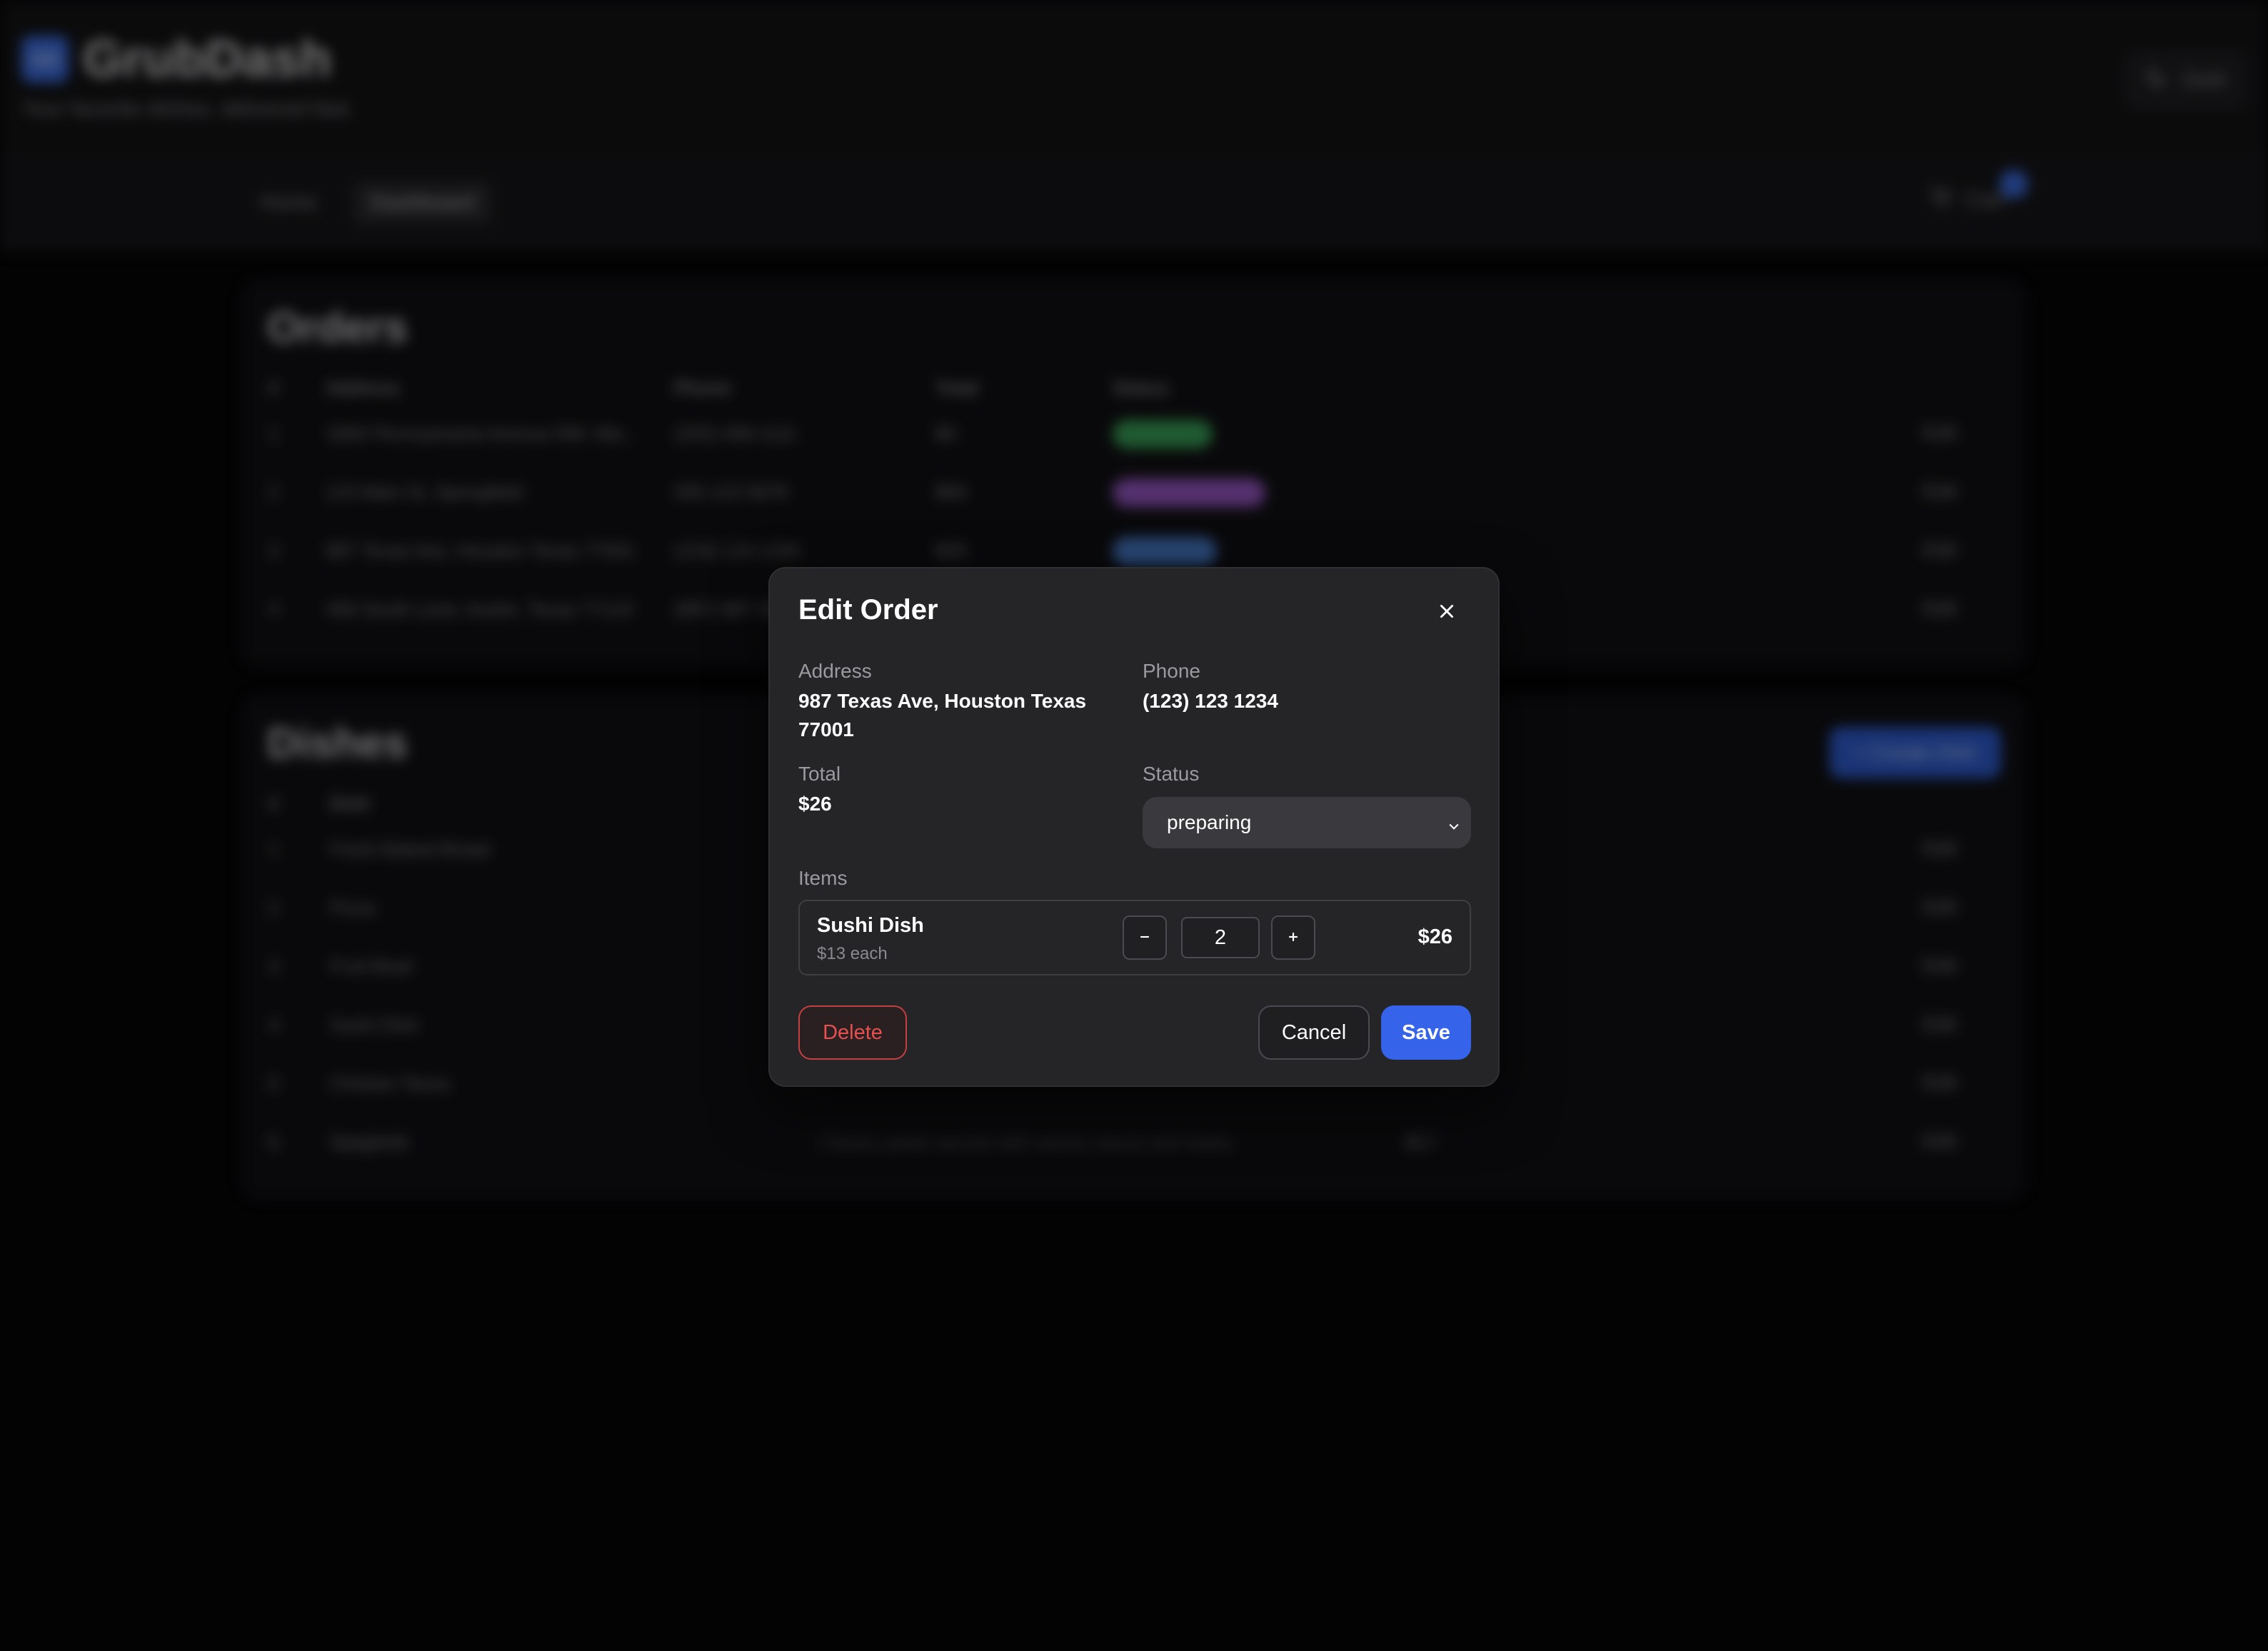 The height and width of the screenshot is (1651, 2268). I want to click on minus-icon, so click(1145, 937).